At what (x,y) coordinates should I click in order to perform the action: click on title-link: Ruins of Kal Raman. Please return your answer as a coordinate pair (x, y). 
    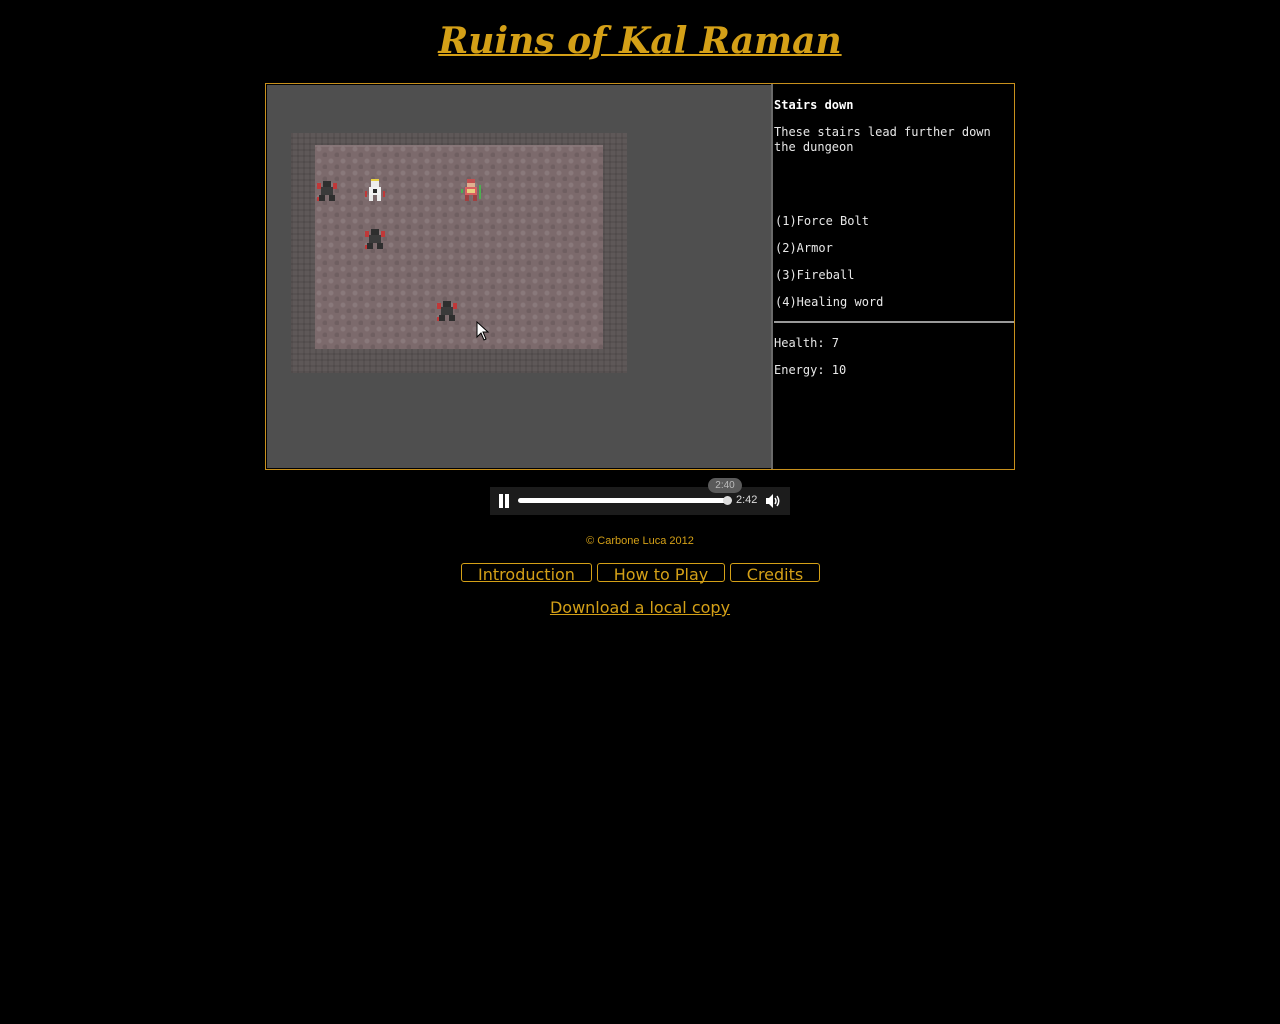
    Looking at the image, I should click on (639, 41).